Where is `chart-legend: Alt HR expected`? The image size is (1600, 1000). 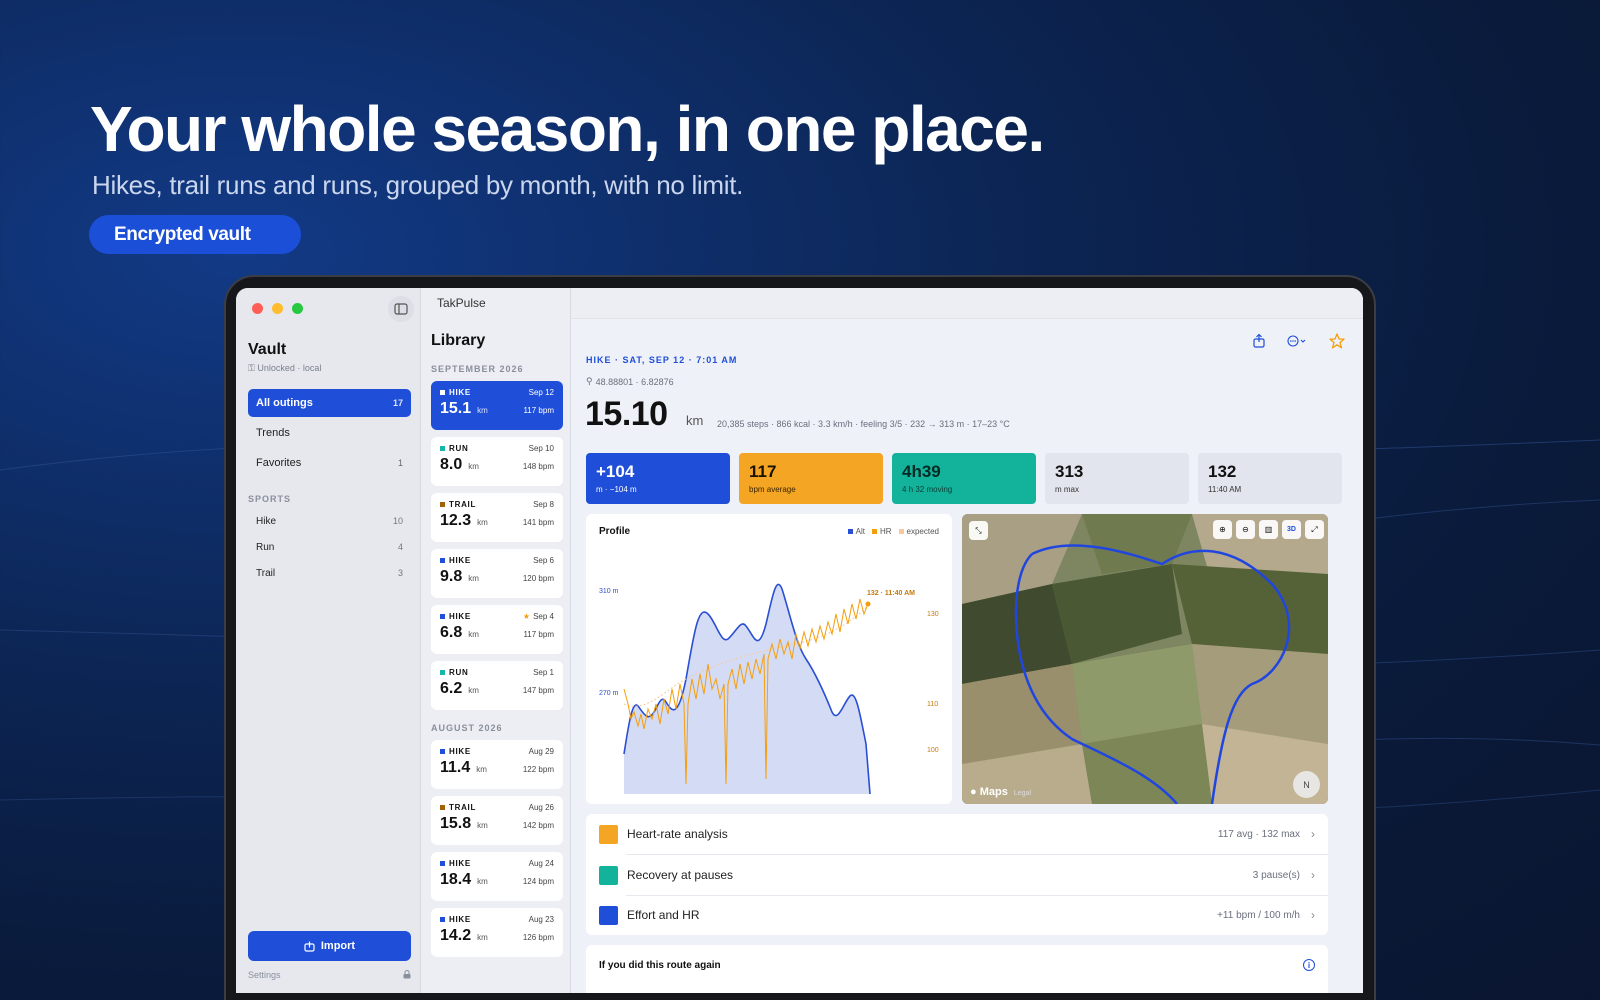 chart-legend: Alt HR expected is located at coordinates (893, 531).